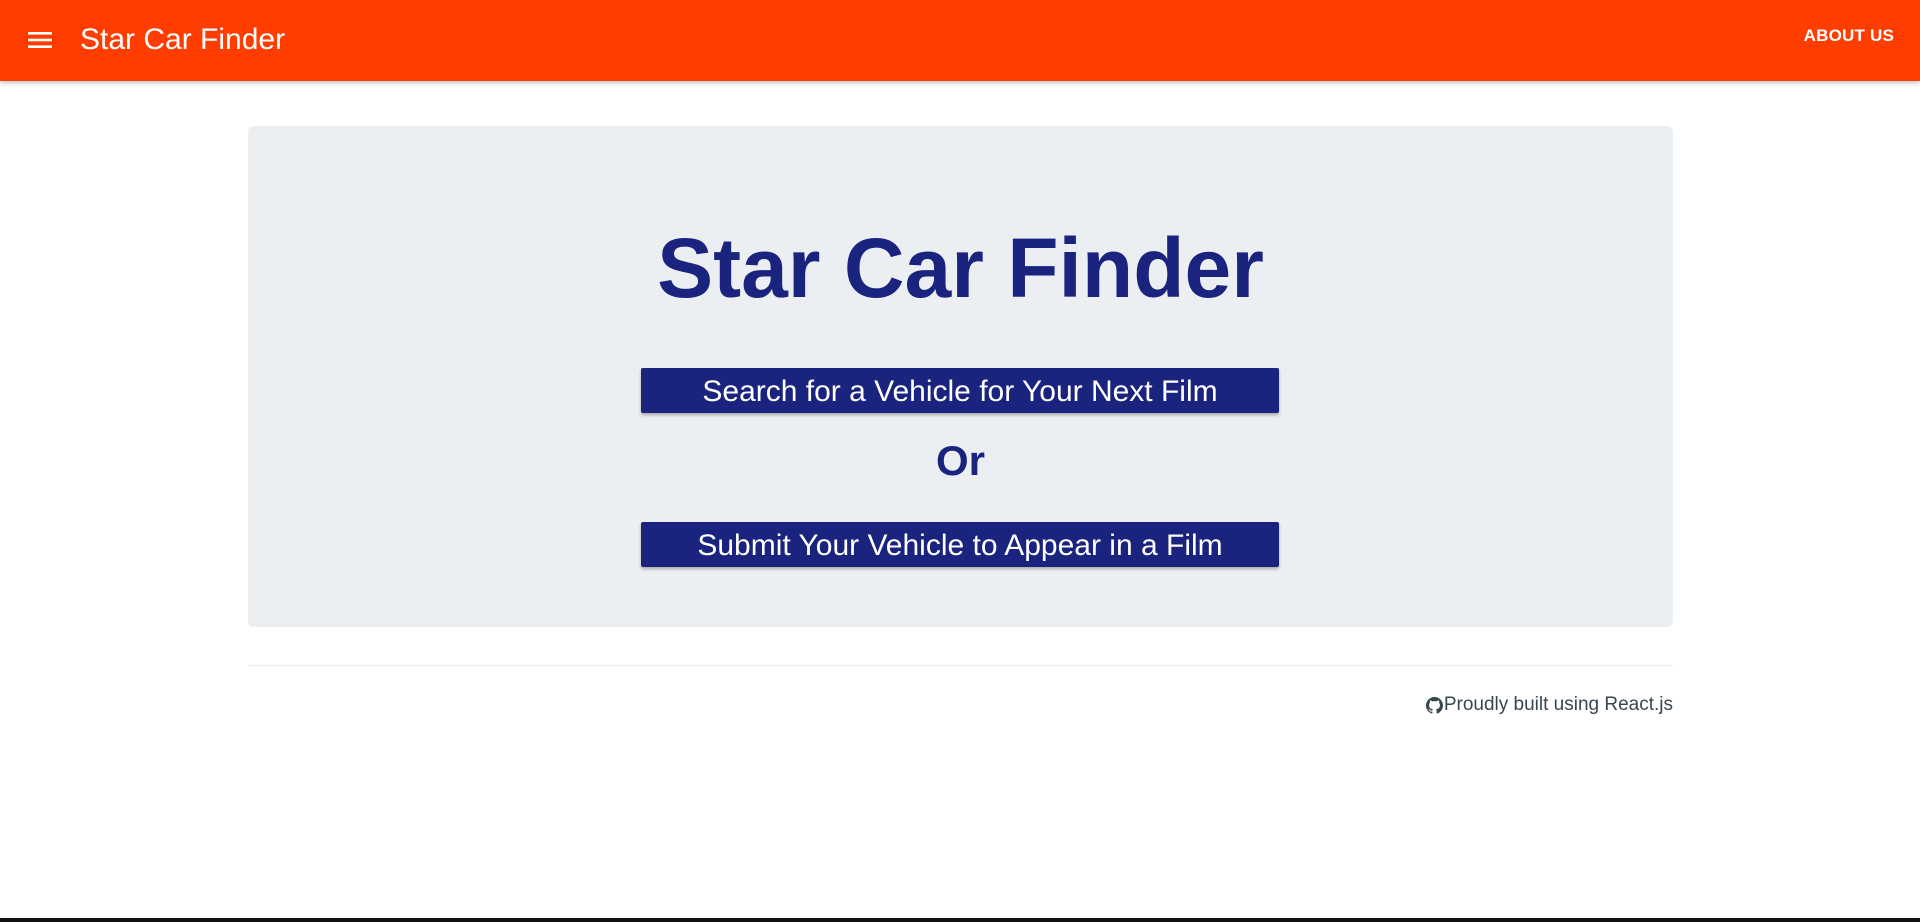 This screenshot has width=1920, height=922. I want to click on hamburger-menu-icon, so click(40, 40).